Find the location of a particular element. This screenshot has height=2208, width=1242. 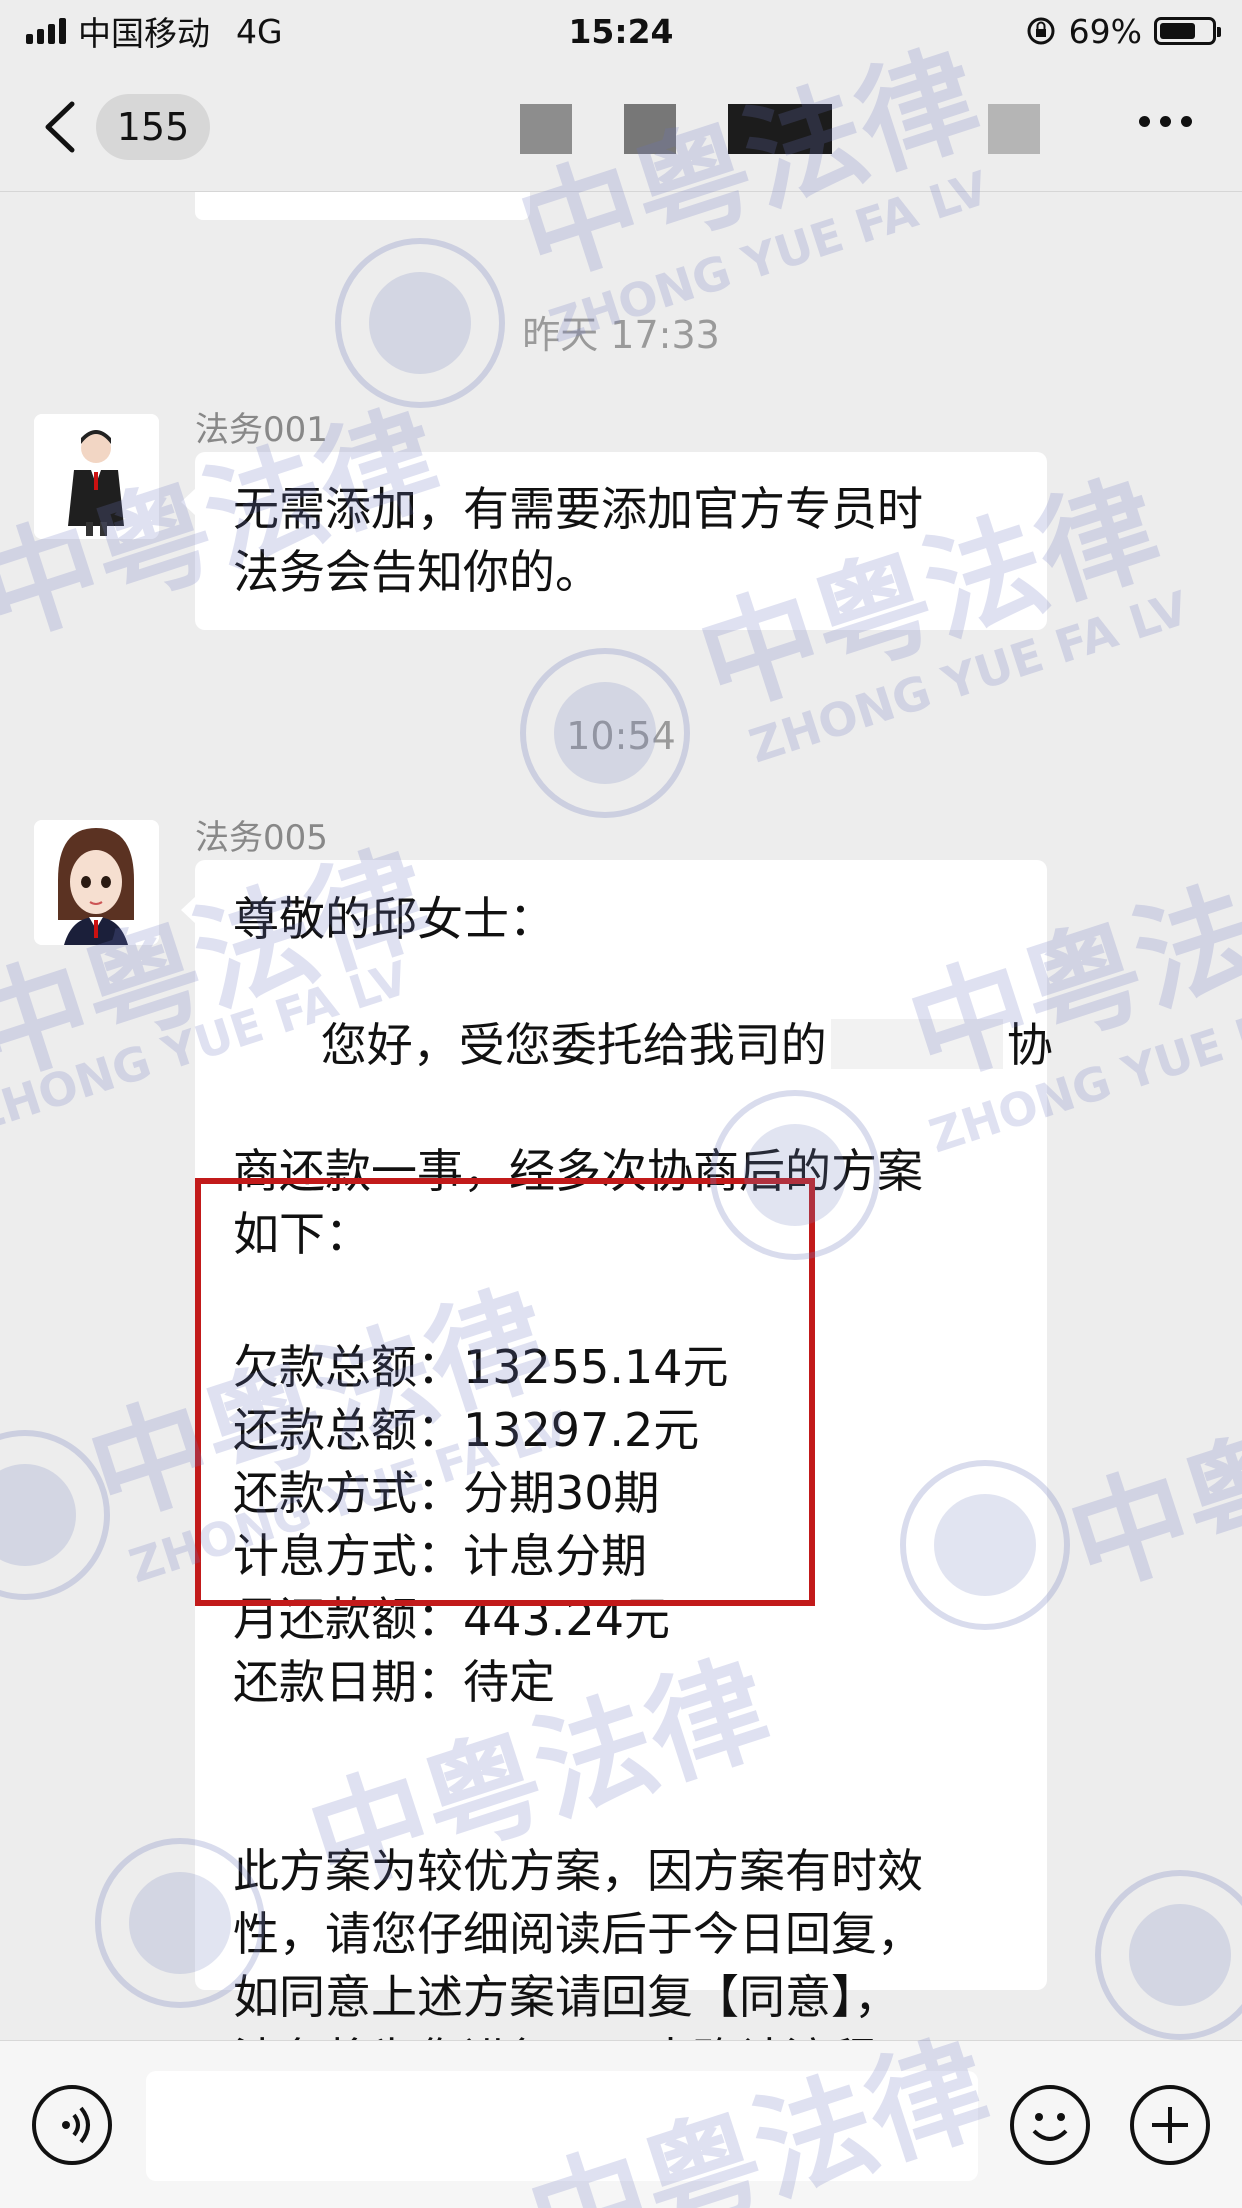

status-left: 中国移动 4G is located at coordinates (154, 31).